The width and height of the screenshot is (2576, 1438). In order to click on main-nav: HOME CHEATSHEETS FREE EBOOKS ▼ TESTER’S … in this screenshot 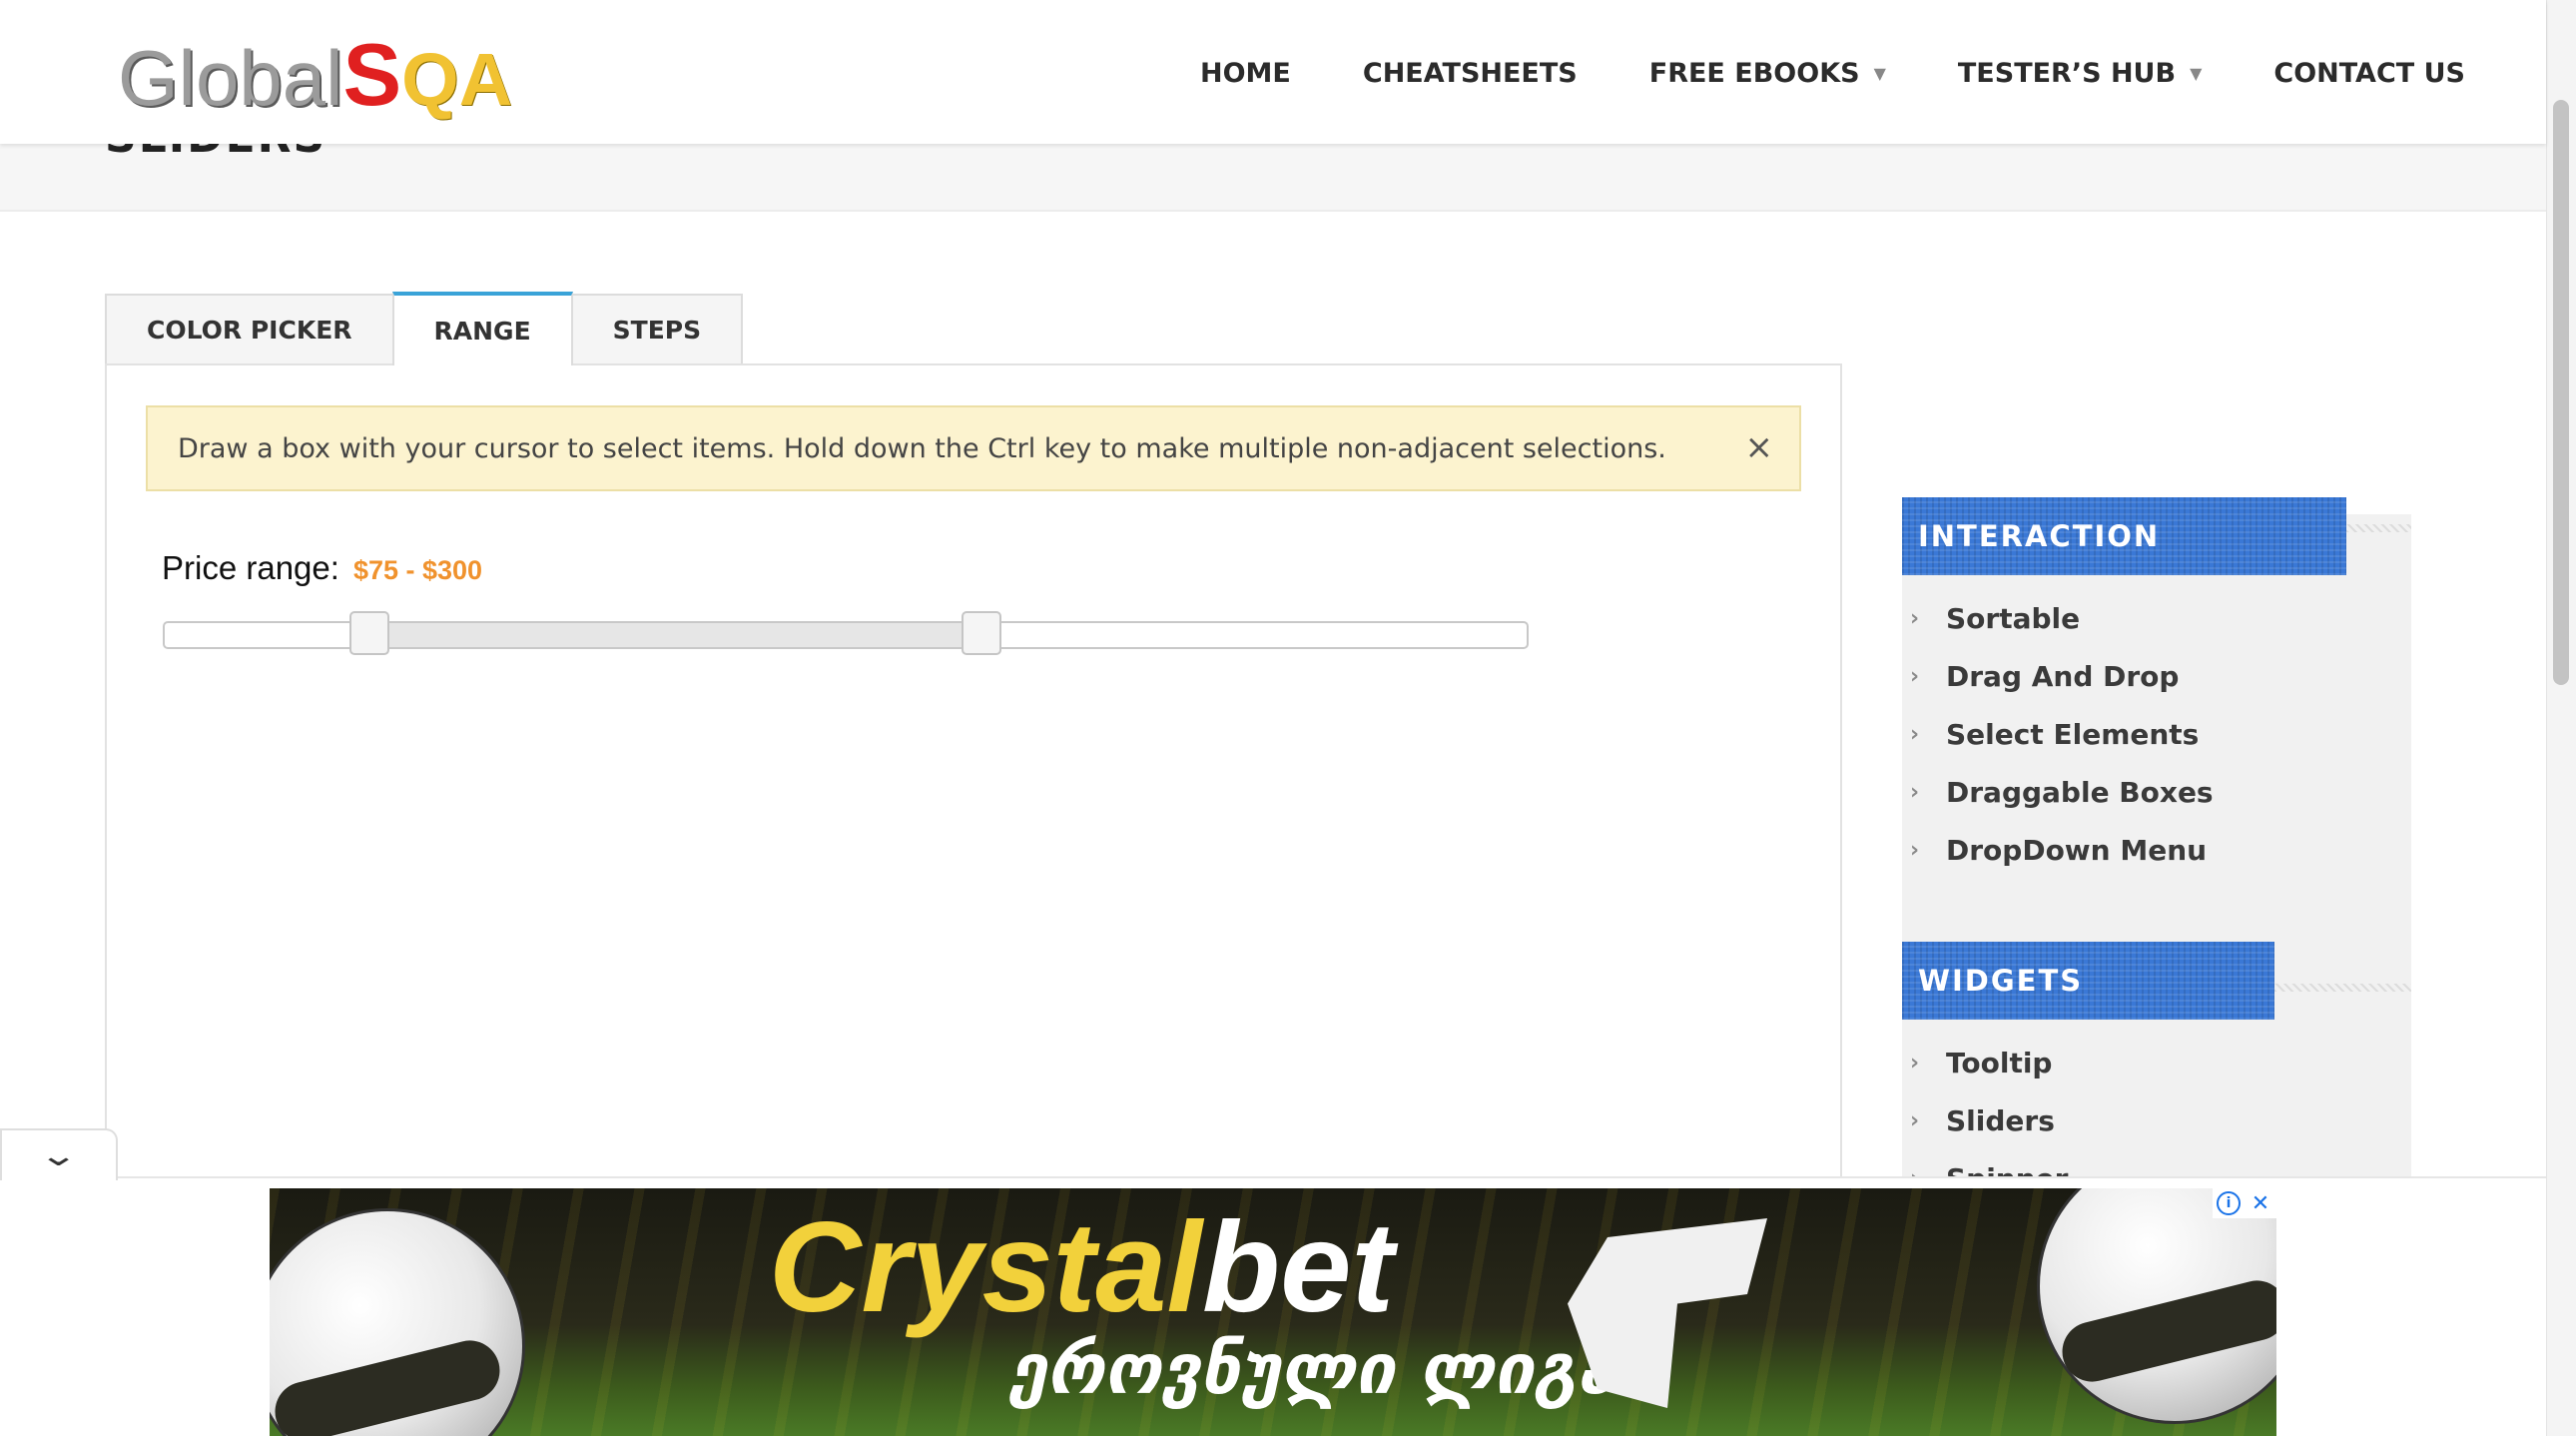, I will do `click(1832, 73)`.